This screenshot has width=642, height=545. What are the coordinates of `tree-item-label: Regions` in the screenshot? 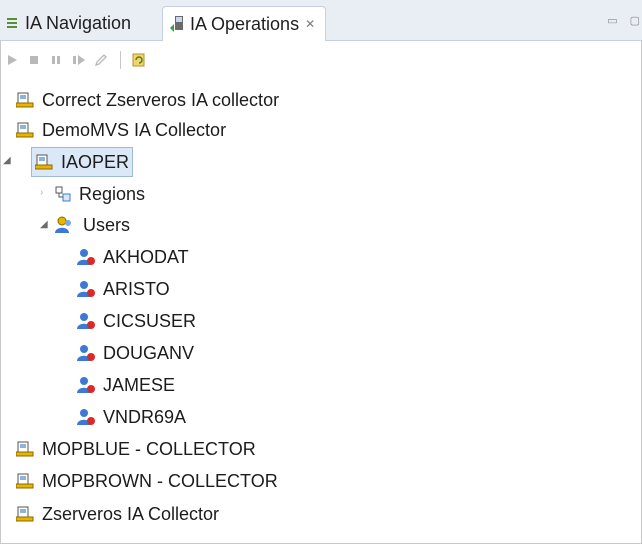 It's located at (112, 193).